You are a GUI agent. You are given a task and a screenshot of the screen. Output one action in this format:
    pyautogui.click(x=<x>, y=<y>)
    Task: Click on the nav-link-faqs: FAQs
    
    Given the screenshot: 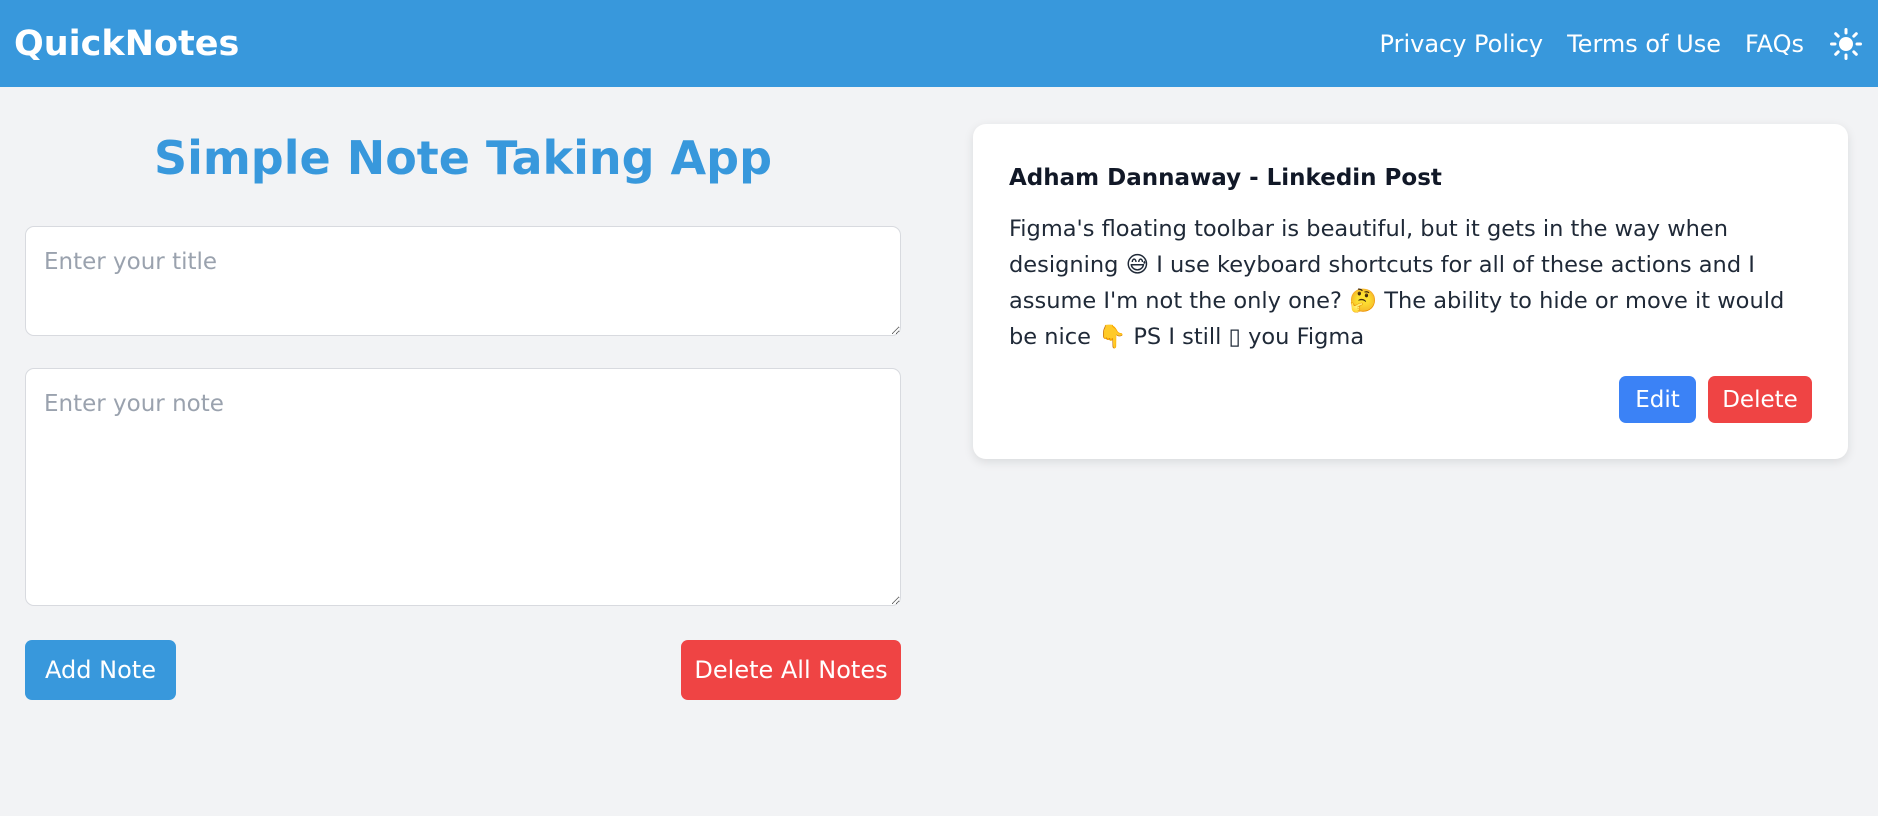 What is the action you would take?
    pyautogui.click(x=1774, y=44)
    